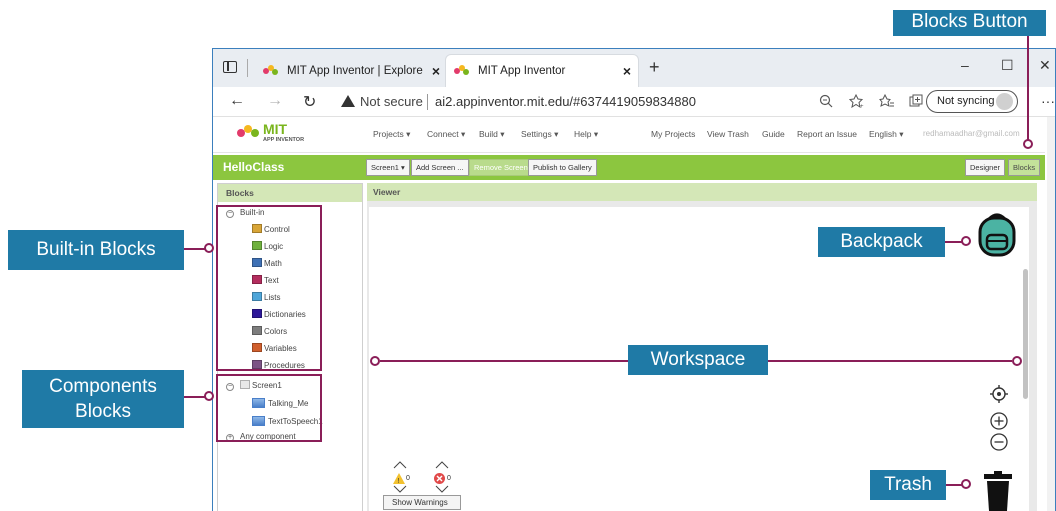 The image size is (1056, 511). I want to click on sync-button: Not syncing, so click(972, 101).